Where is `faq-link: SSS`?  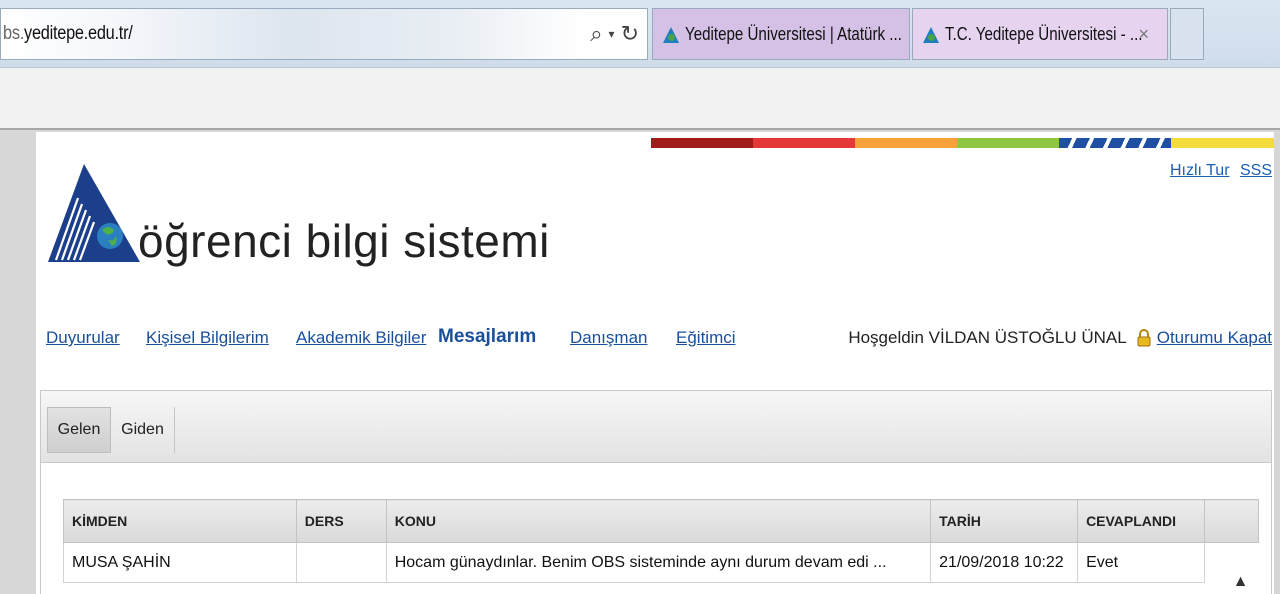 faq-link: SSS is located at coordinates (1256, 170).